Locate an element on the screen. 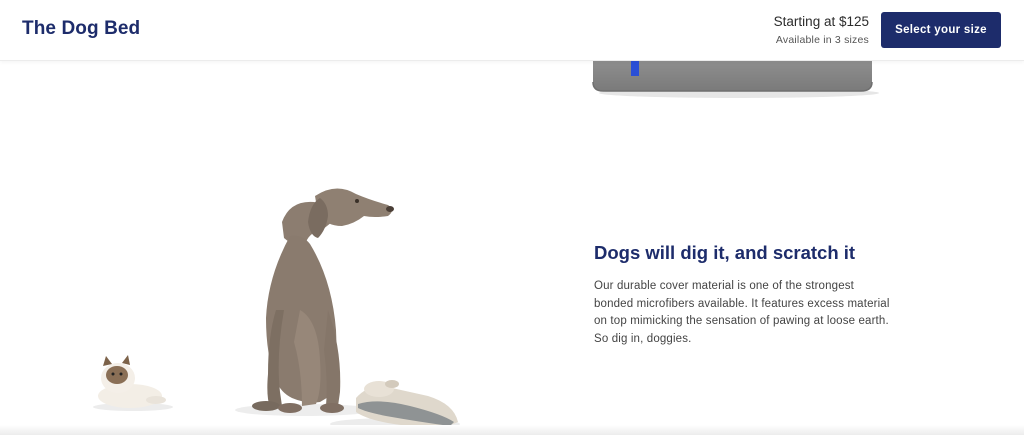 Image resolution: width=1024 pixels, height=435 pixels. sizes-available: Available in 3 sizes is located at coordinates (822, 40).